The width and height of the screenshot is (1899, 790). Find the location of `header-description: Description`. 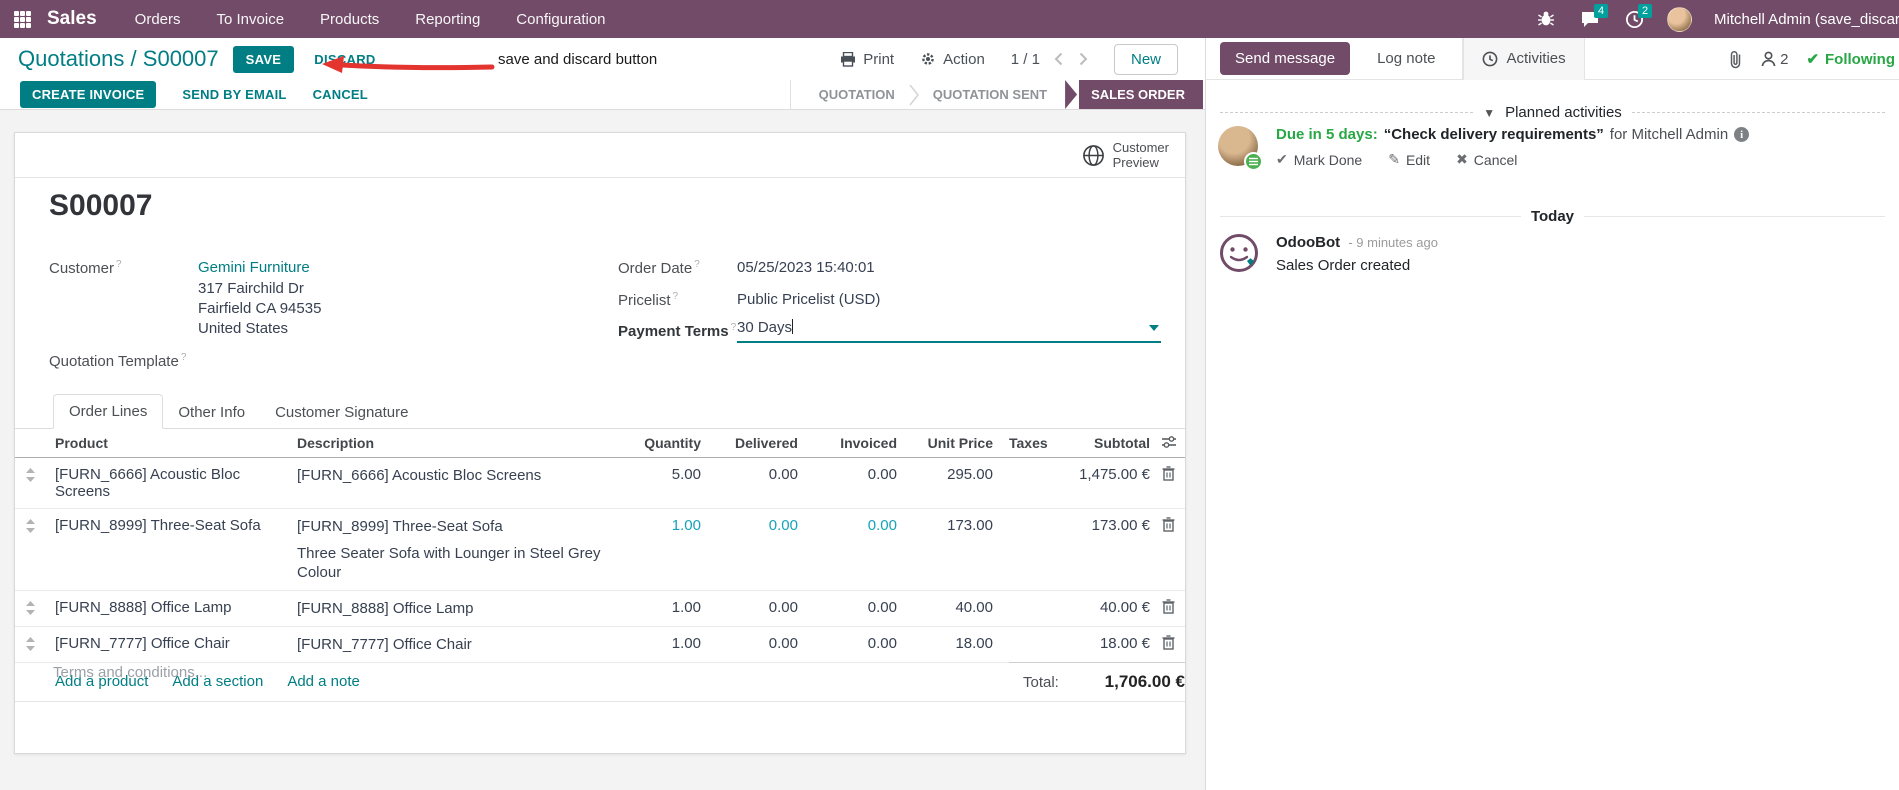

header-description: Description is located at coordinates (449, 443).